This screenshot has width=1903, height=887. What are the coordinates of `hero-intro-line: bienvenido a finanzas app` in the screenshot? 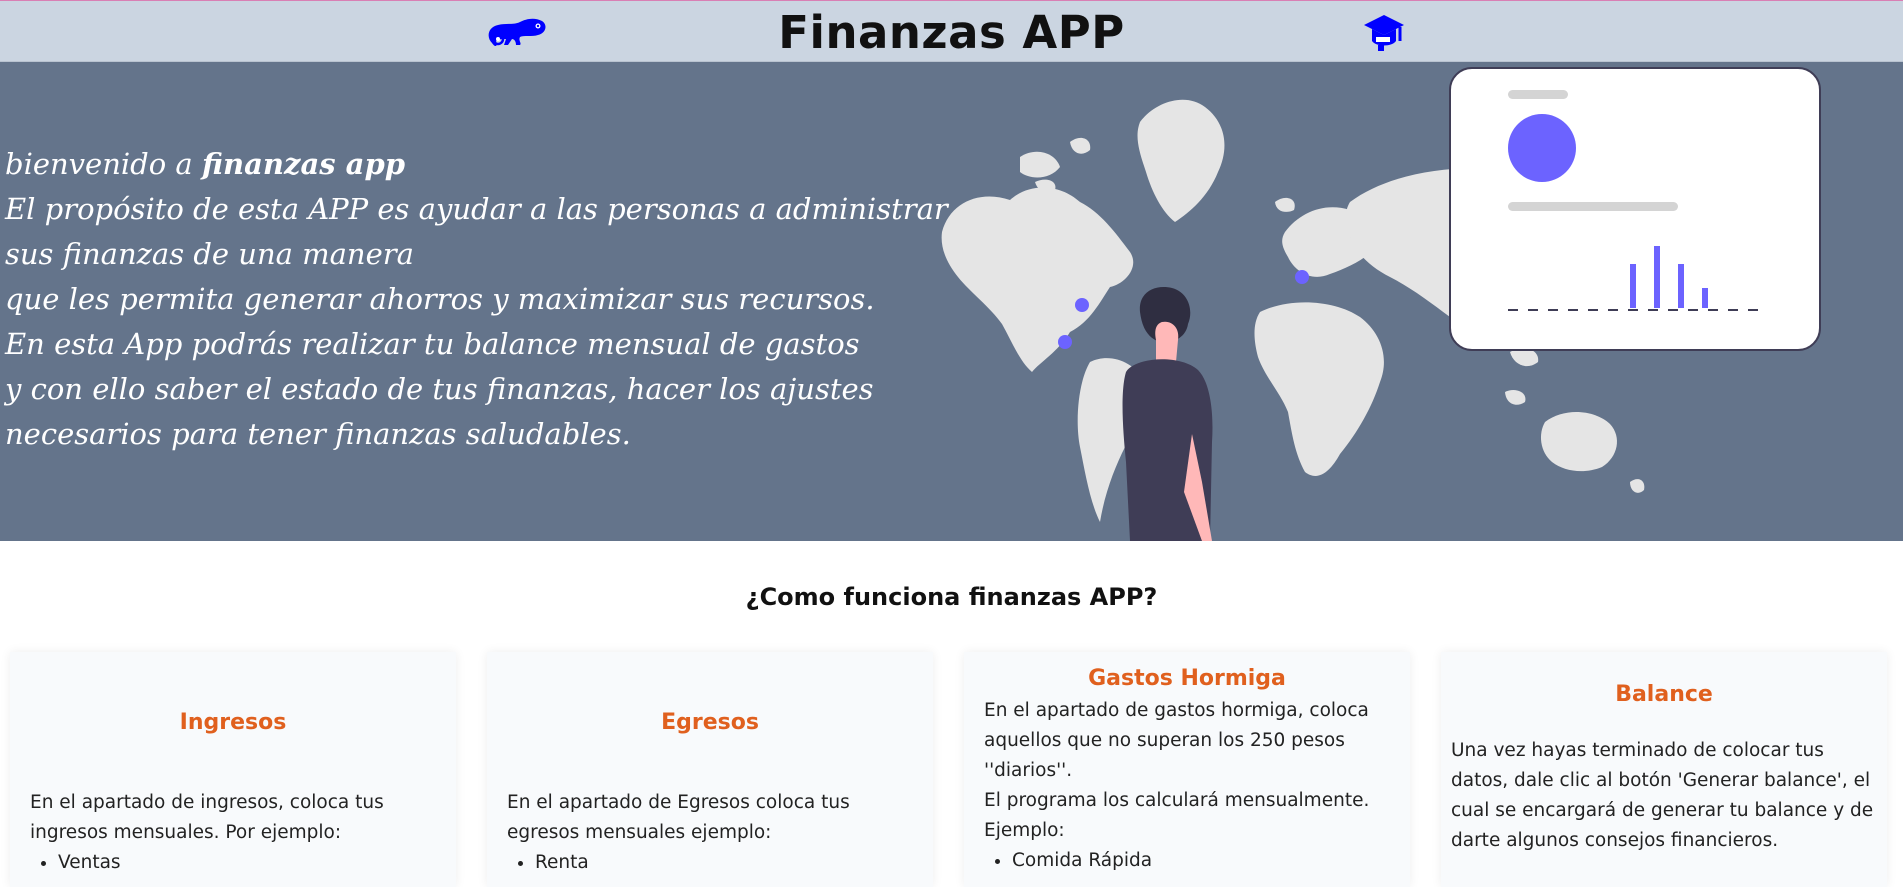 It's located at (475, 164).